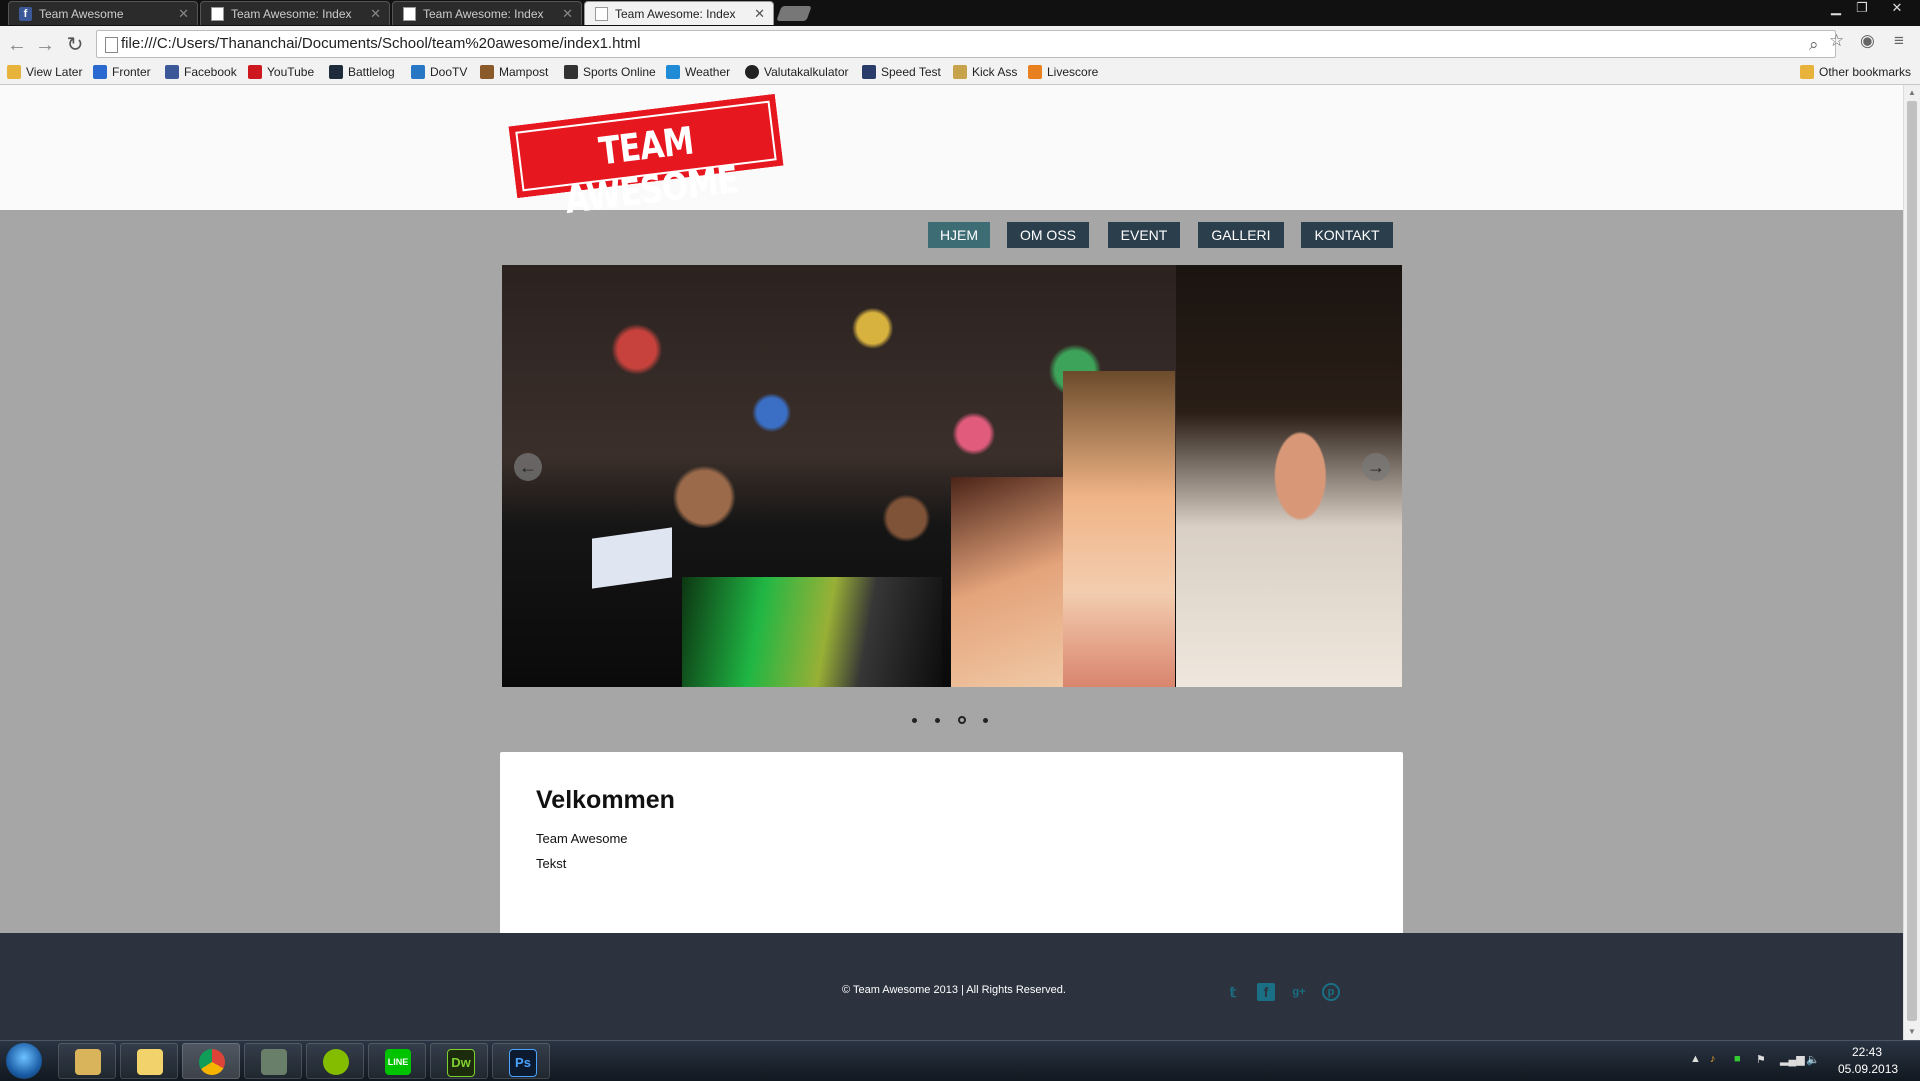 The width and height of the screenshot is (1920, 1081). Describe the element at coordinates (1899, 41) in the screenshot. I see `menu-icon: ≡` at that location.